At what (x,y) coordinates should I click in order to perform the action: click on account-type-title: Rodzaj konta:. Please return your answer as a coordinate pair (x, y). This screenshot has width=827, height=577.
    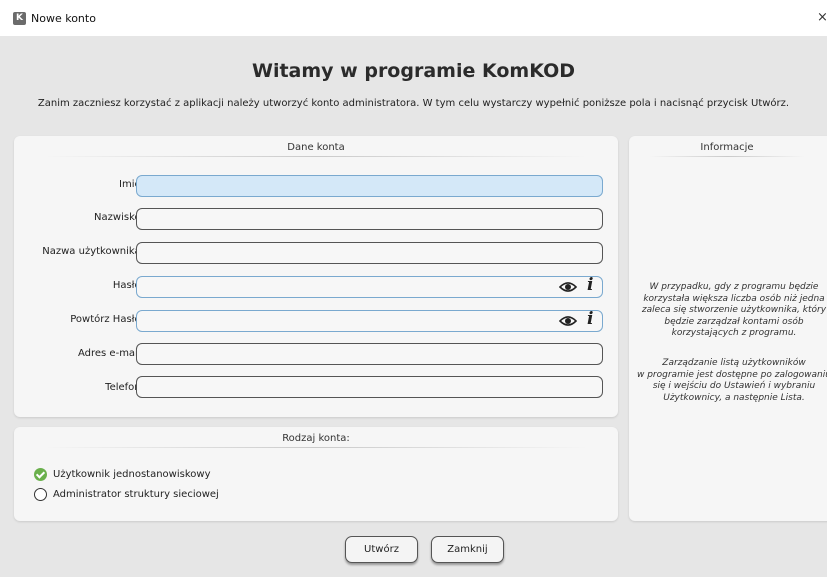
    Looking at the image, I should click on (316, 438).